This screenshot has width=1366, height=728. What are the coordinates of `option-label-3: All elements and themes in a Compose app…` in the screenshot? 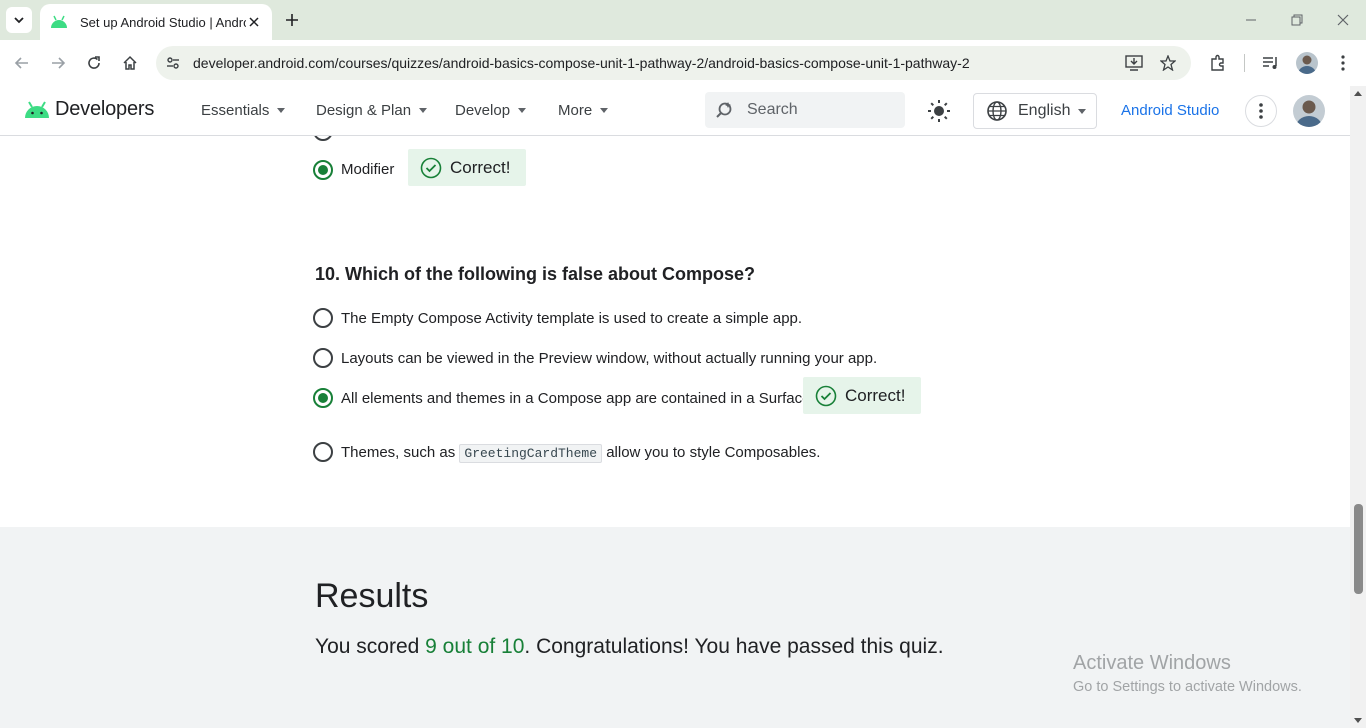 It's located at (578, 398).